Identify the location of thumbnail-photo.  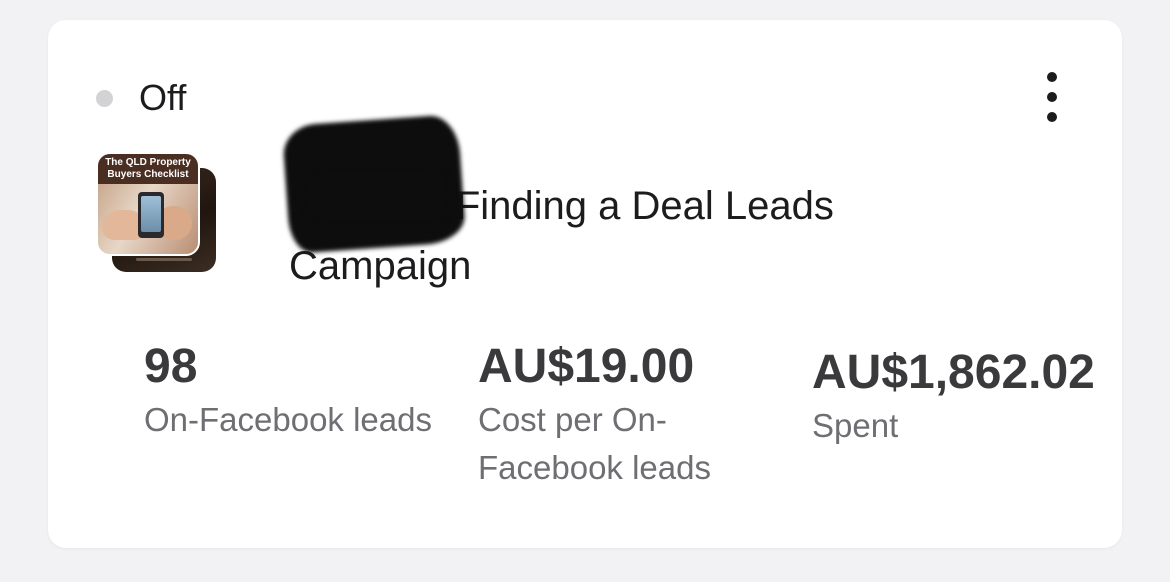
(148, 219).